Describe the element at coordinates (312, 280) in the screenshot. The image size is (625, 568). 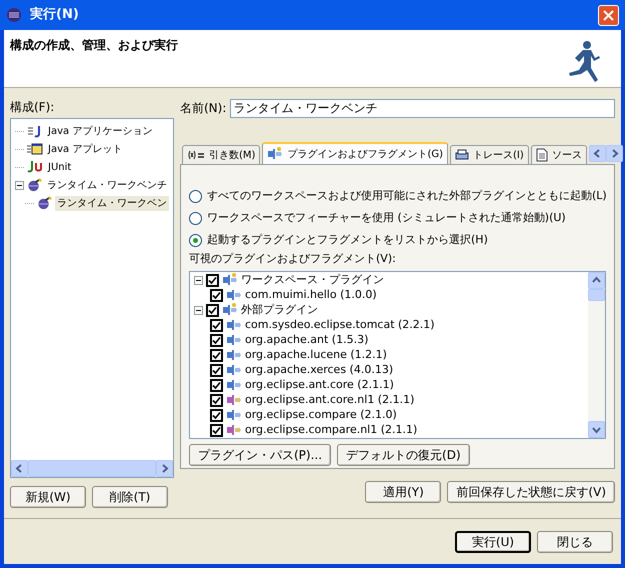
I see `plugin-group-label: ワークスペース・プラグイン` at that location.